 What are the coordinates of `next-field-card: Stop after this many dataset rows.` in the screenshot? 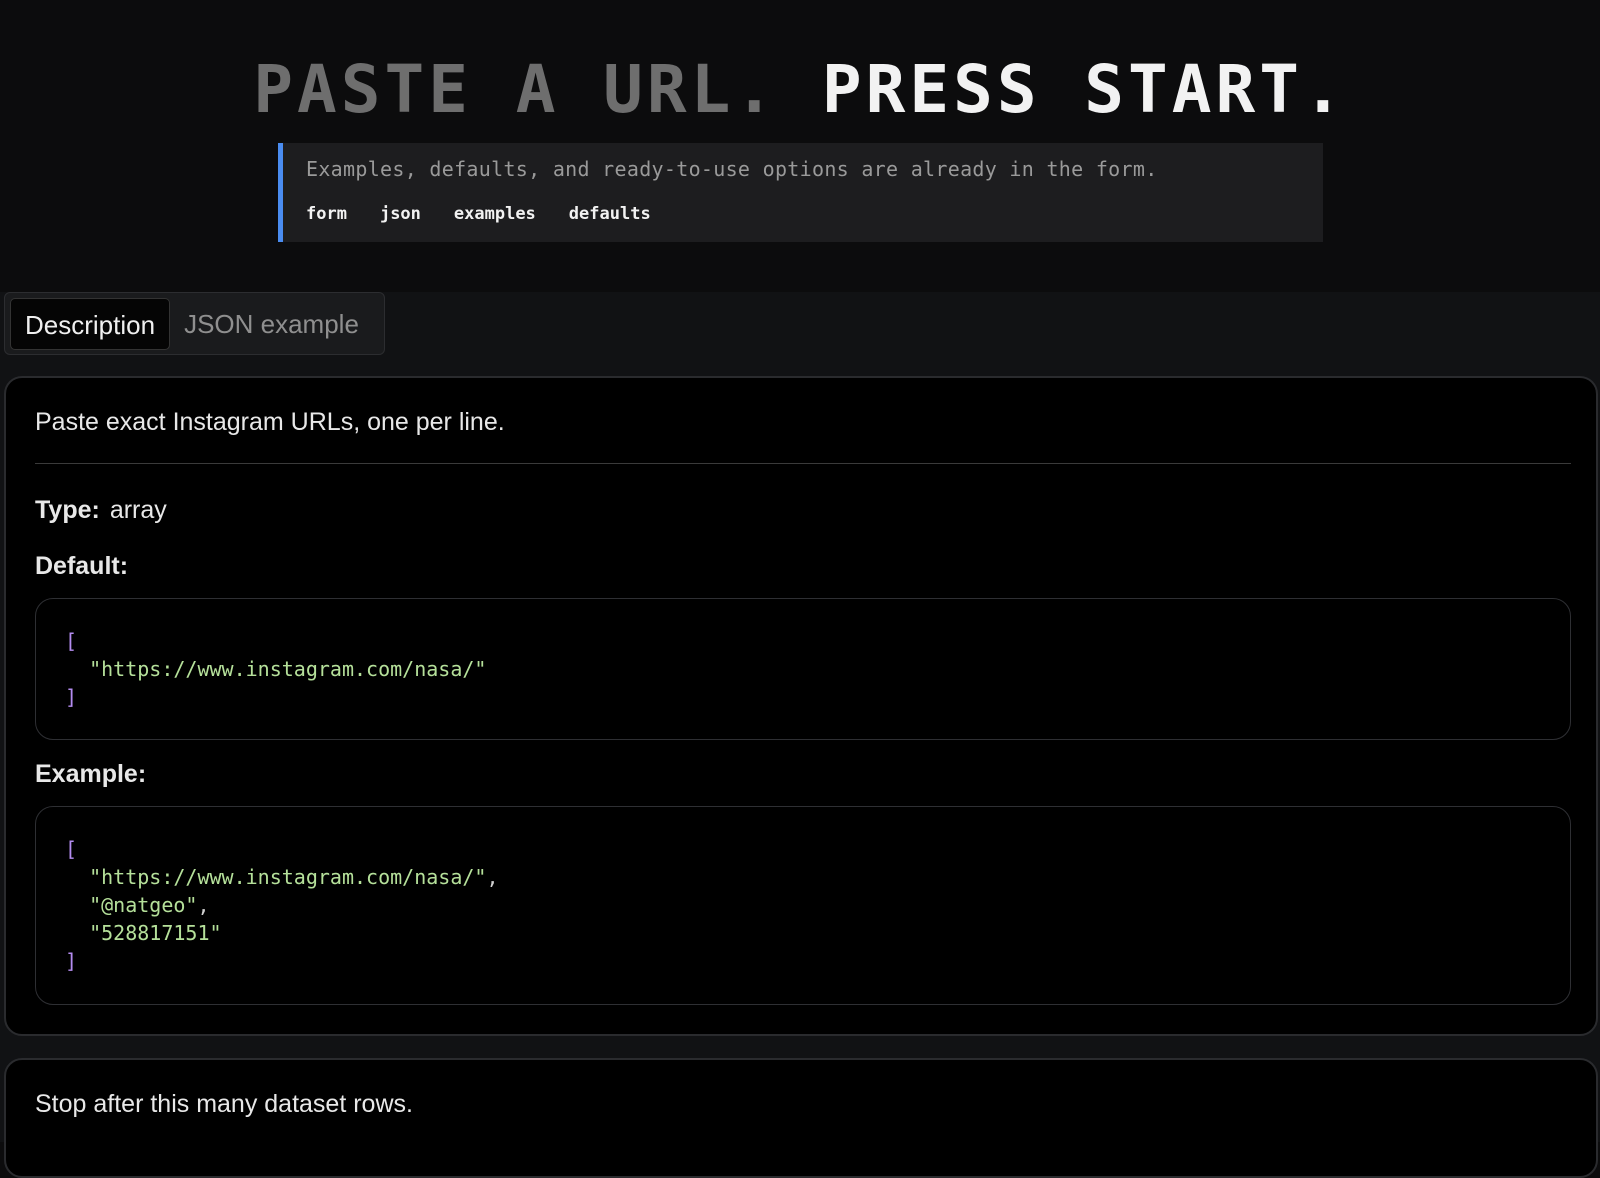 It's located at (801, 1118).